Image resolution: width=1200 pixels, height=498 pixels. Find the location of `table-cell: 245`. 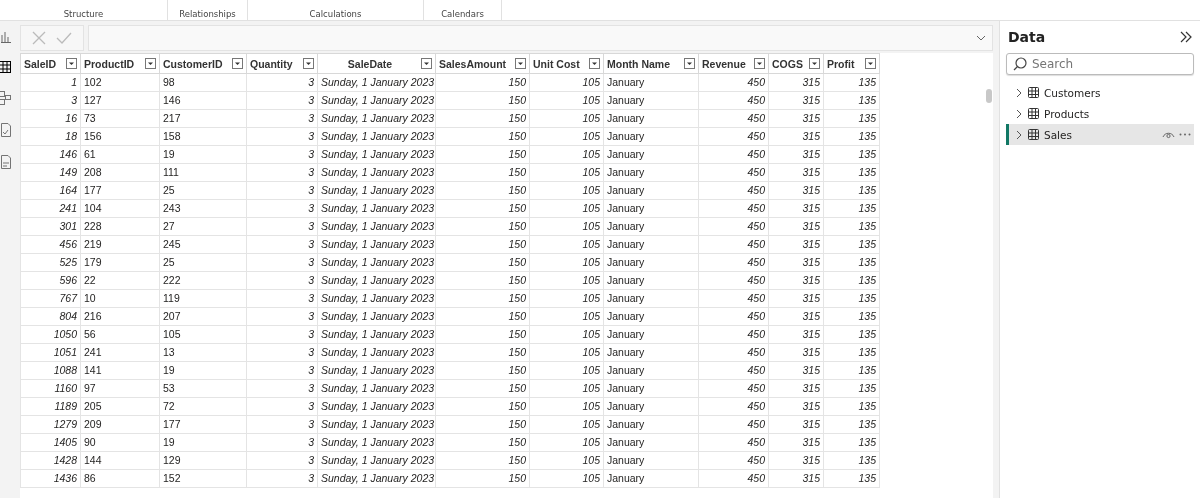

table-cell: 245 is located at coordinates (203, 244).